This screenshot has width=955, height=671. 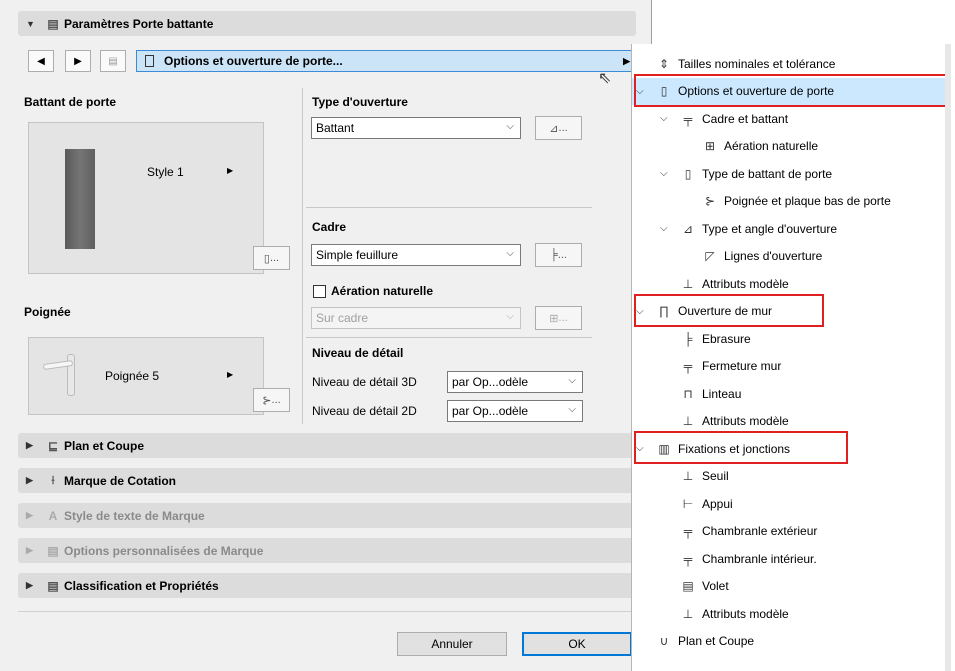 What do you see at coordinates (416, 255) in the screenshot?
I see `frame-select: Simple feuillure ⌵` at bounding box center [416, 255].